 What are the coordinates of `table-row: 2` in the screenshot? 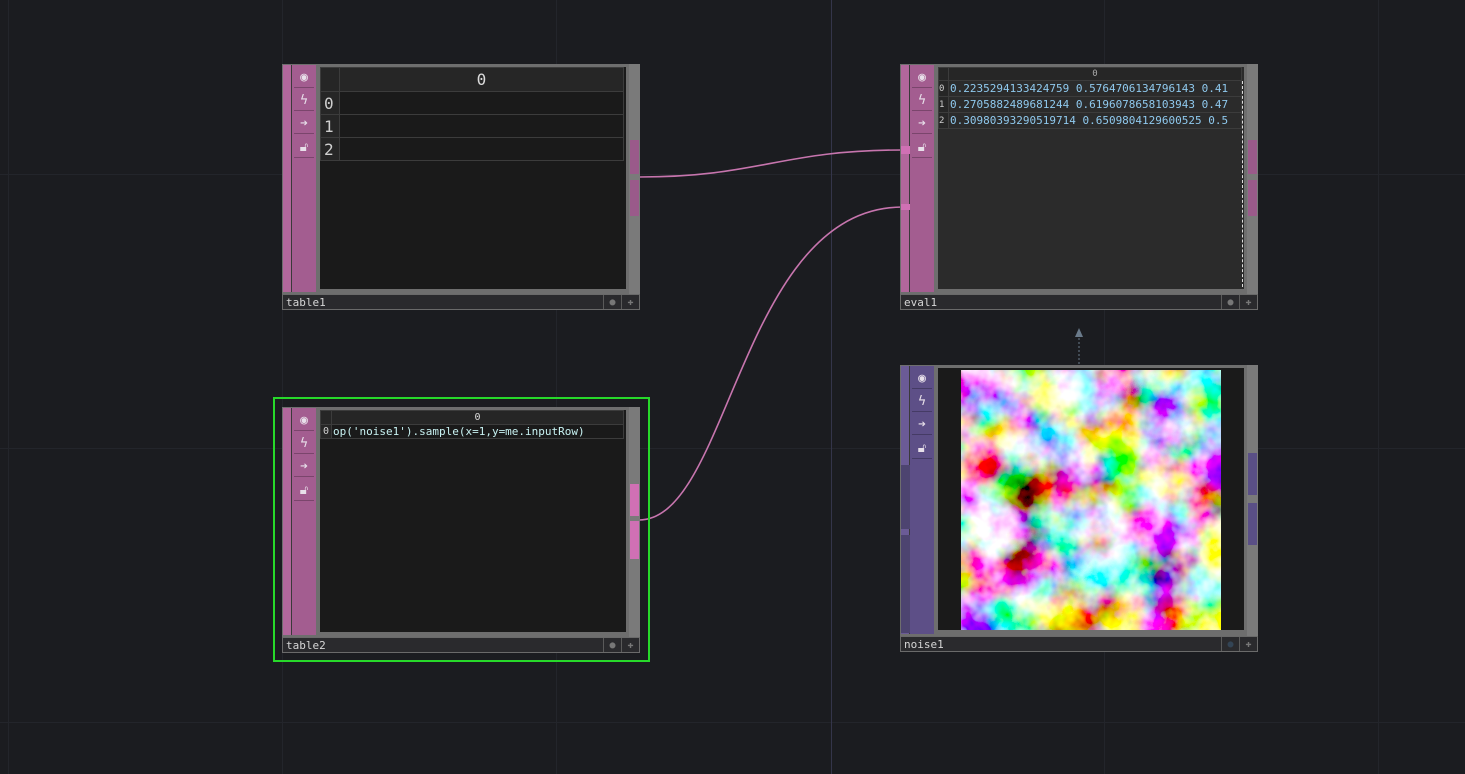 It's located at (472, 149).